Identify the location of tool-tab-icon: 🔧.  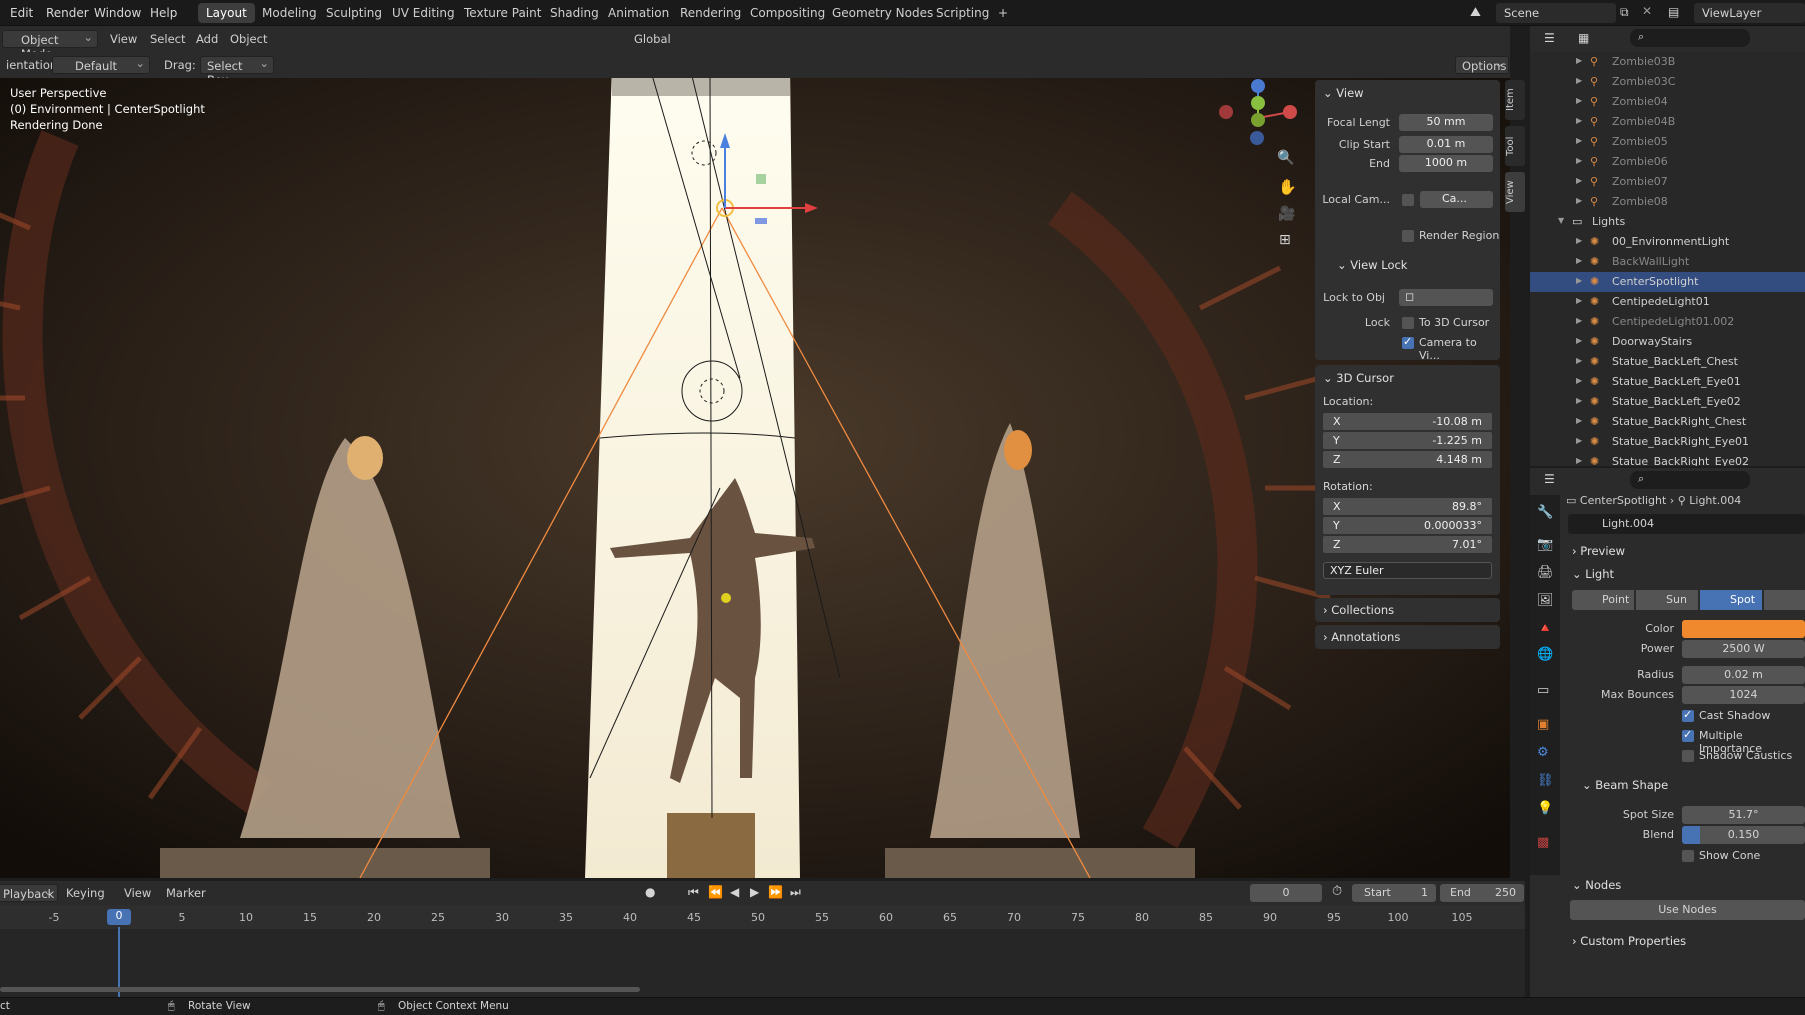
(1545, 512).